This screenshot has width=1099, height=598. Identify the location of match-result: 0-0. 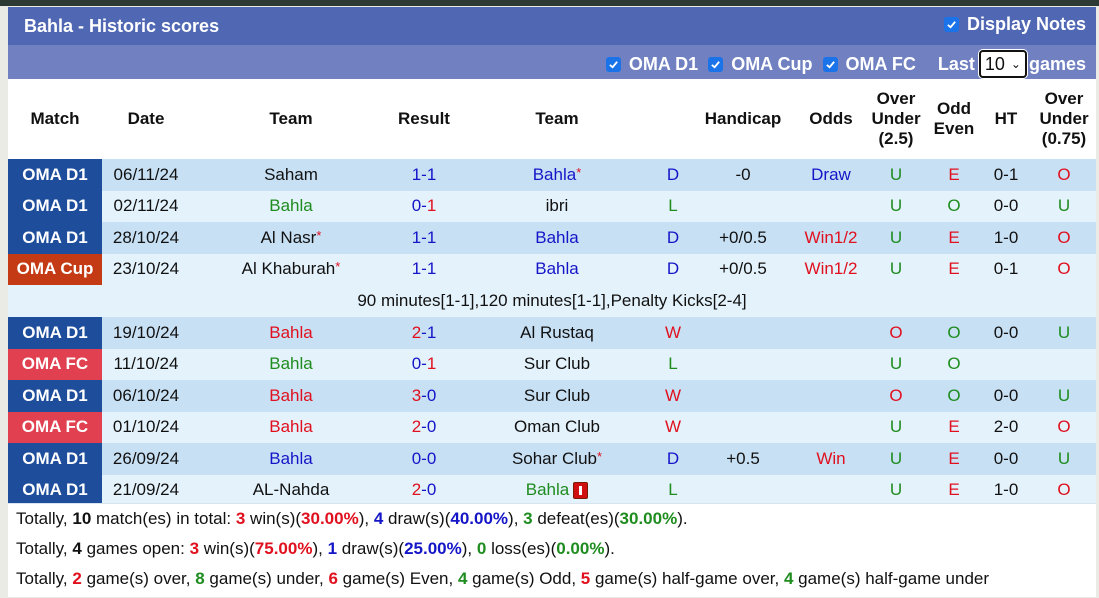
(424, 459).